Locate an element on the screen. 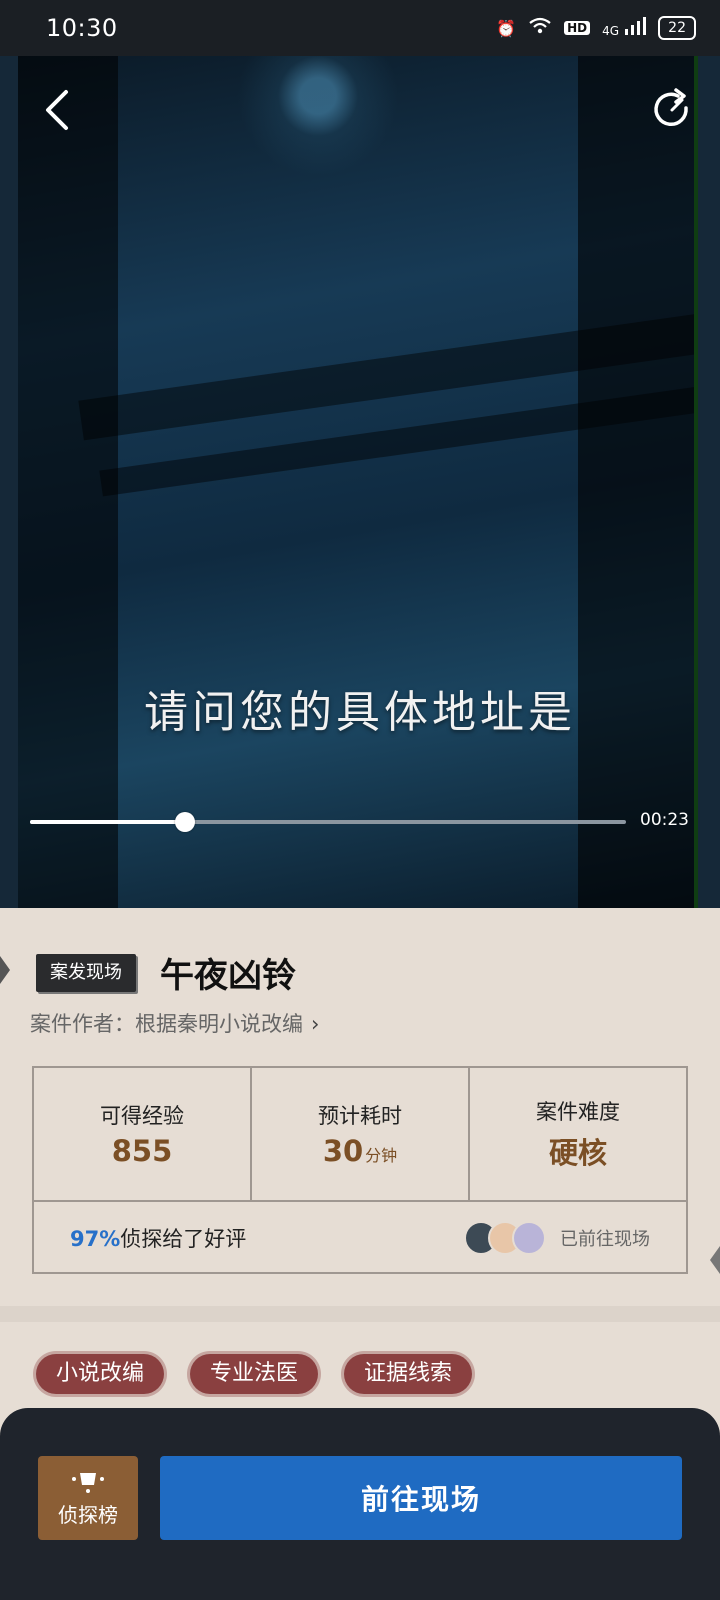 This screenshot has height=1600, width=720. case-tag: 案发现场 is located at coordinates (86, 973).